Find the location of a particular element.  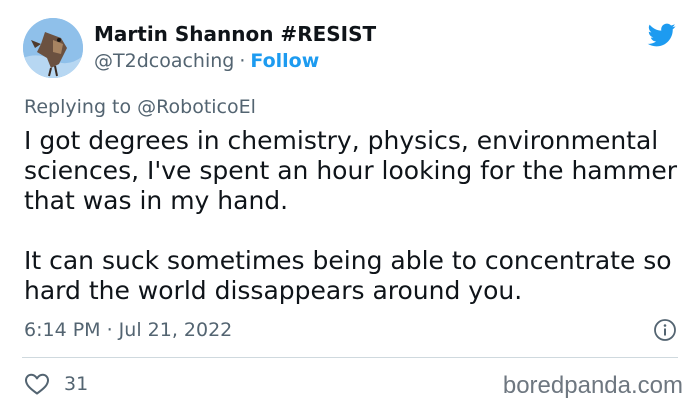

replying-to: Replying to @RoboticoEl is located at coordinates (140, 107).